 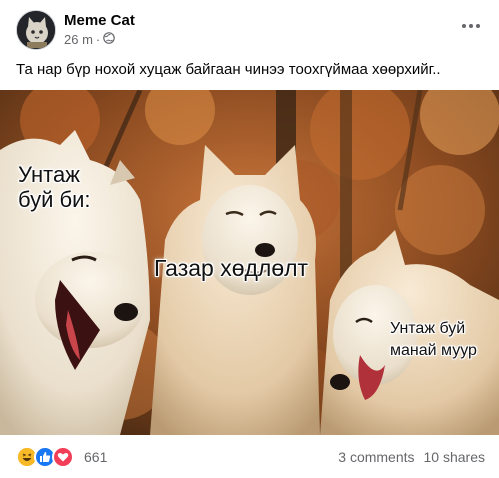 I want to click on avatar, so click(x=36, y=30).